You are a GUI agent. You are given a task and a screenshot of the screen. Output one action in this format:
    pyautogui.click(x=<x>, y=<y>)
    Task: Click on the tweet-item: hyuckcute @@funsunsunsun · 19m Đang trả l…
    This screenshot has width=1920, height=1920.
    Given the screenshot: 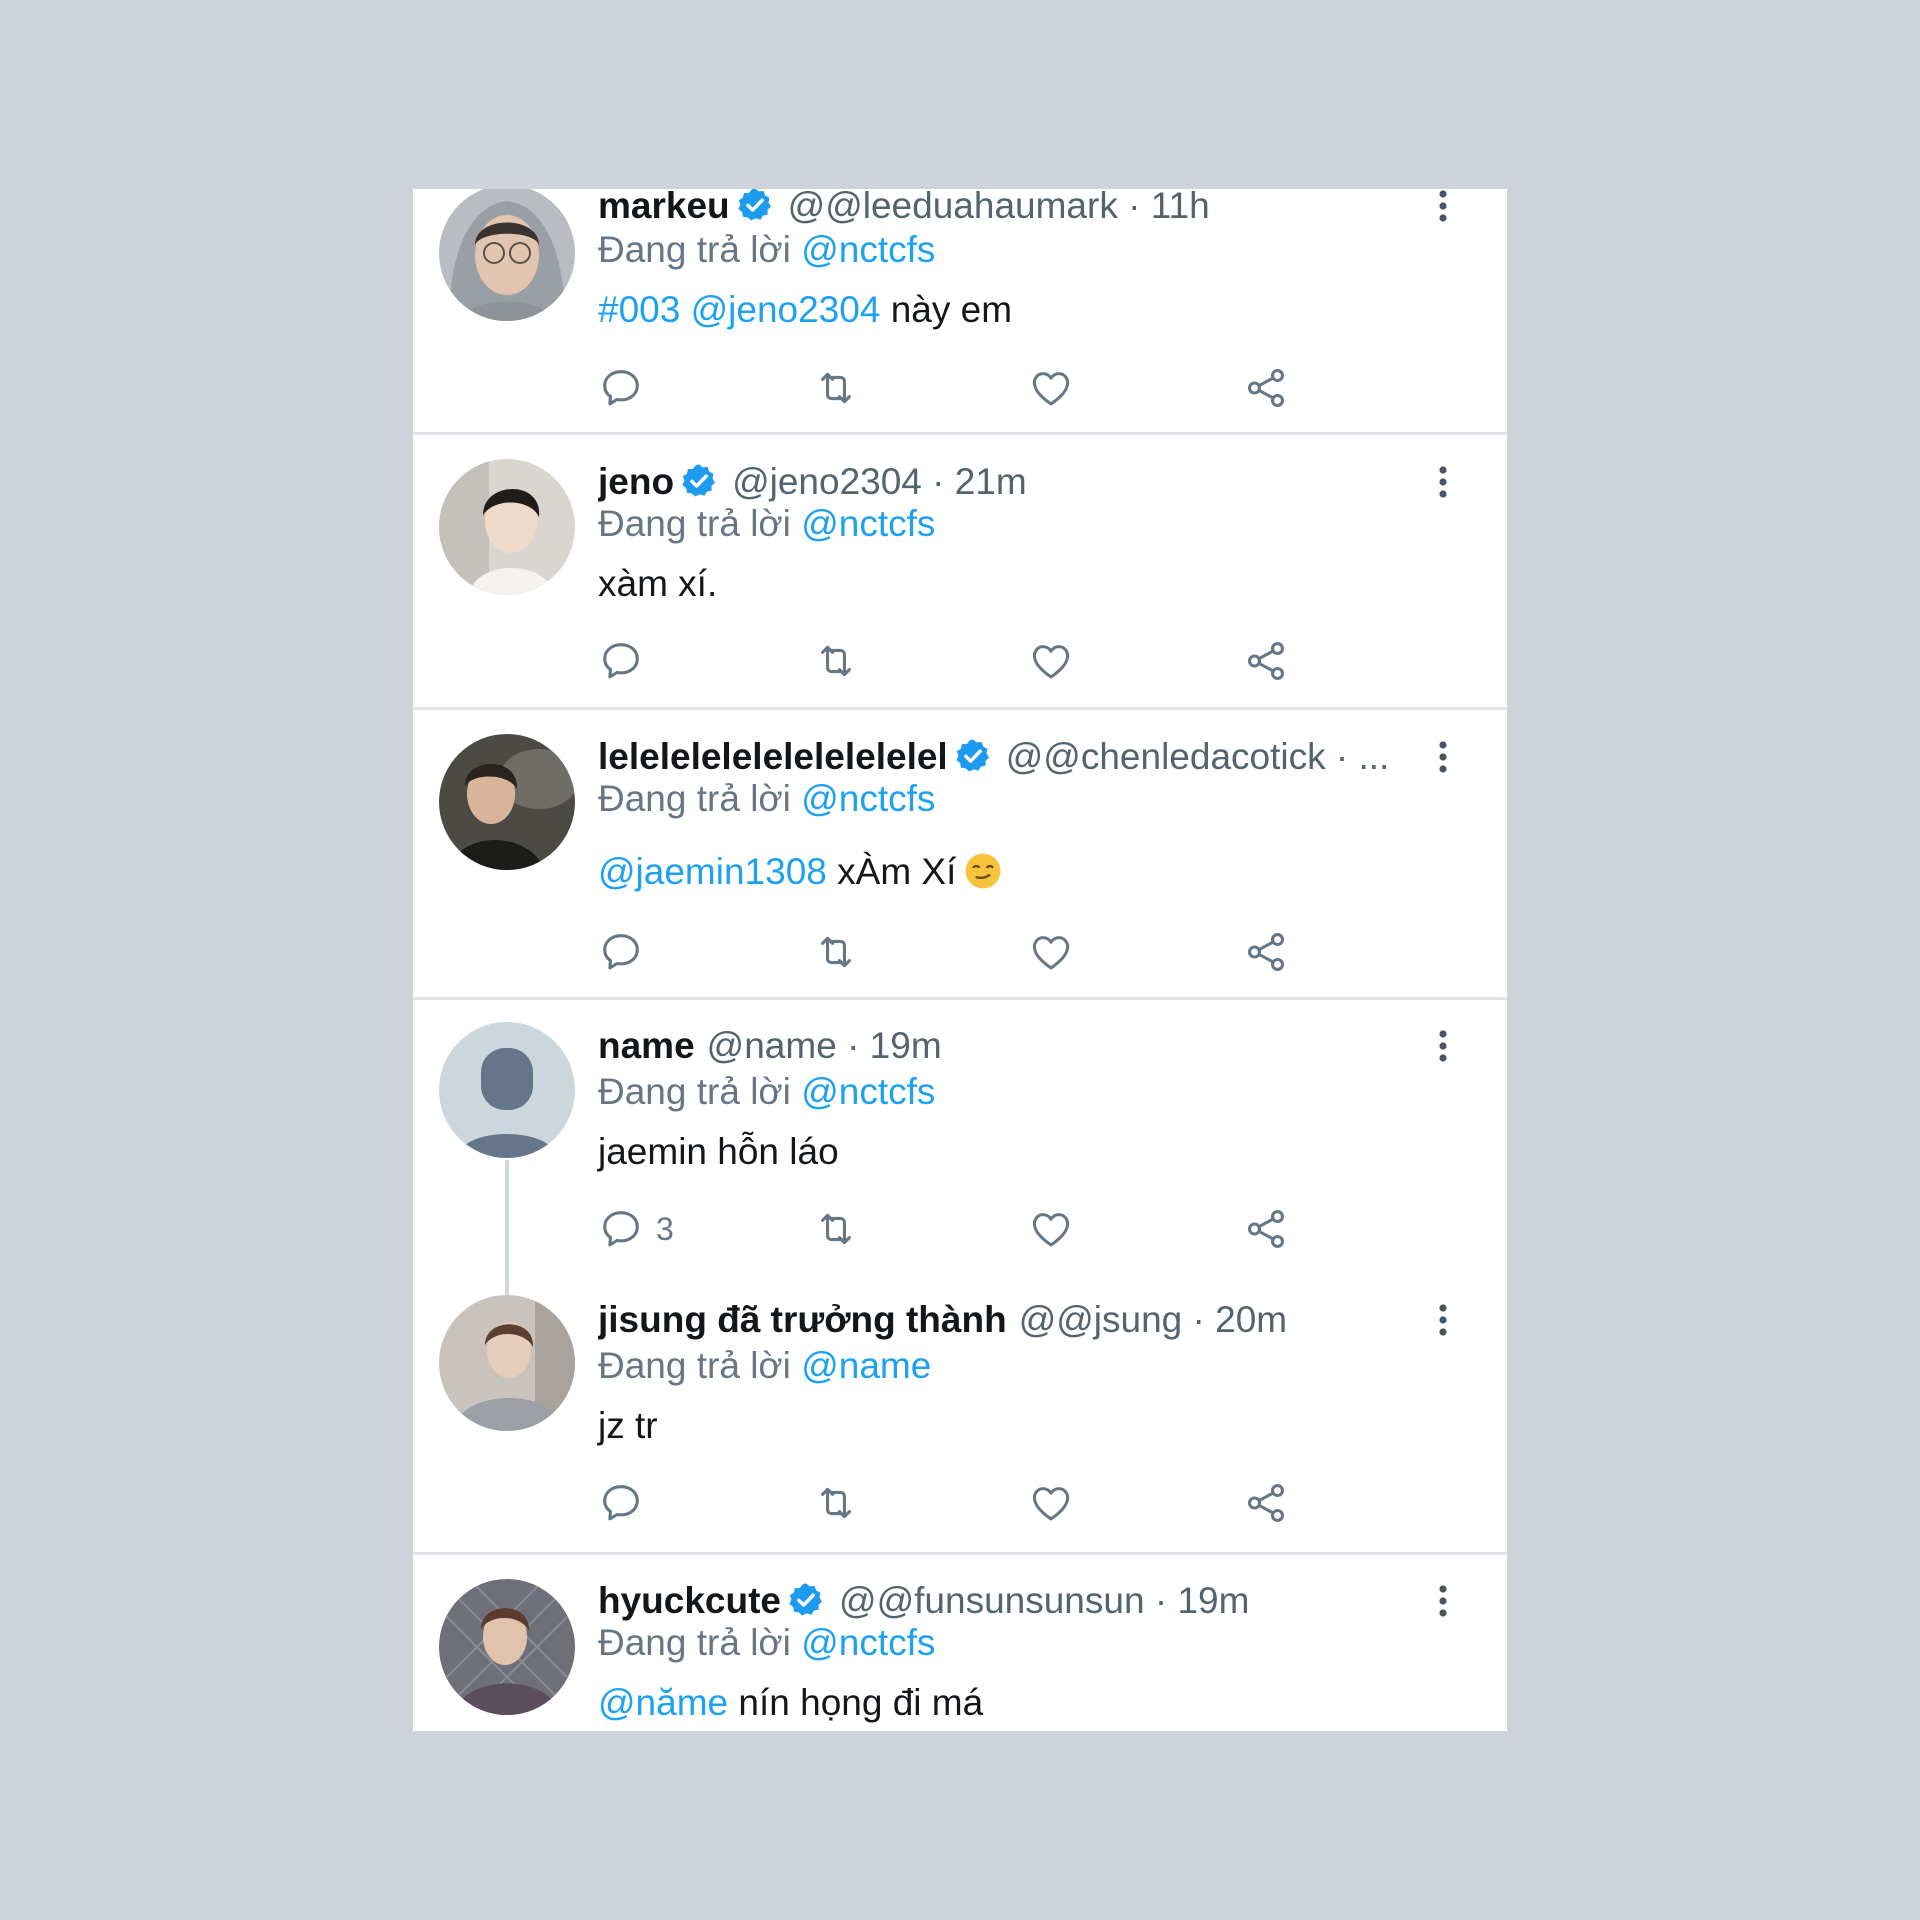 What is the action you would take?
    pyautogui.click(x=960, y=1643)
    